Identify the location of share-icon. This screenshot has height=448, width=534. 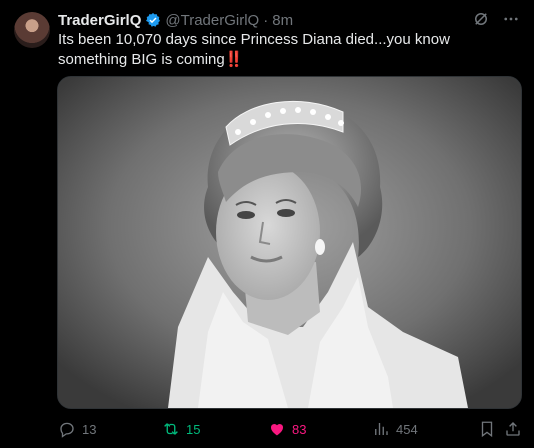
(513, 429).